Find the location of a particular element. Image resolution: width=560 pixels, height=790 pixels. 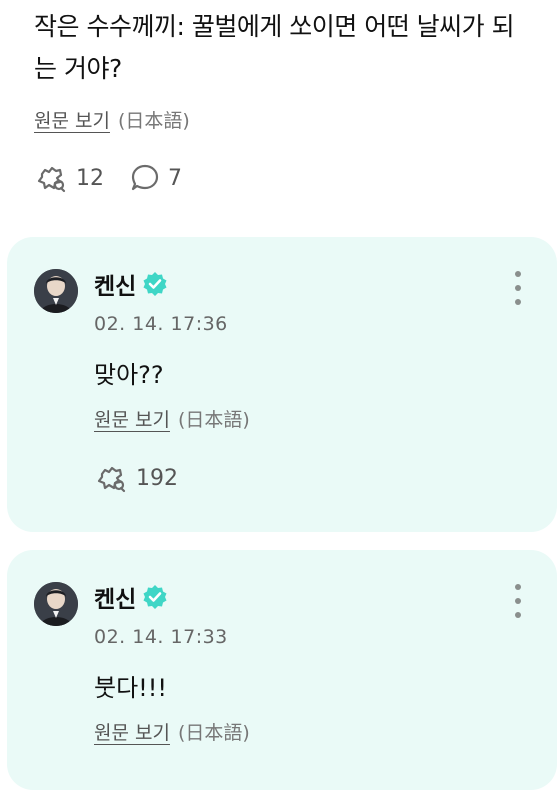

comment-count: 7 is located at coordinates (175, 178).